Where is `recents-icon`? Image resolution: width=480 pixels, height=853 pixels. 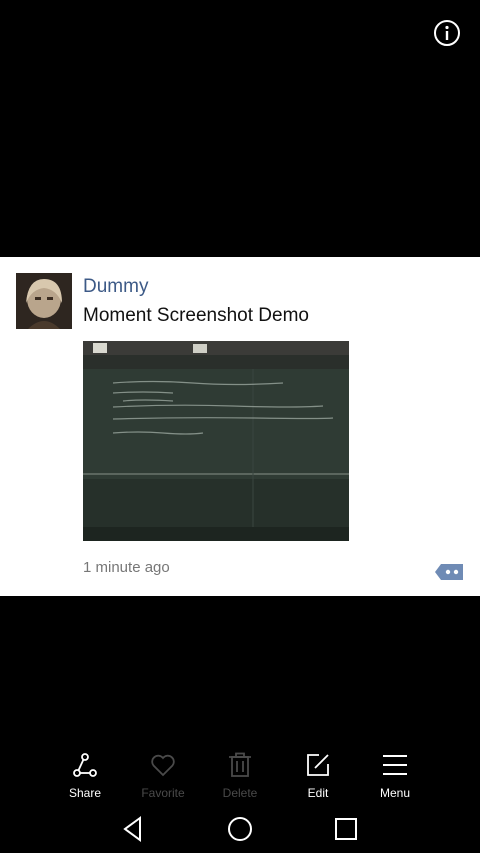
recents-icon is located at coordinates (346, 829).